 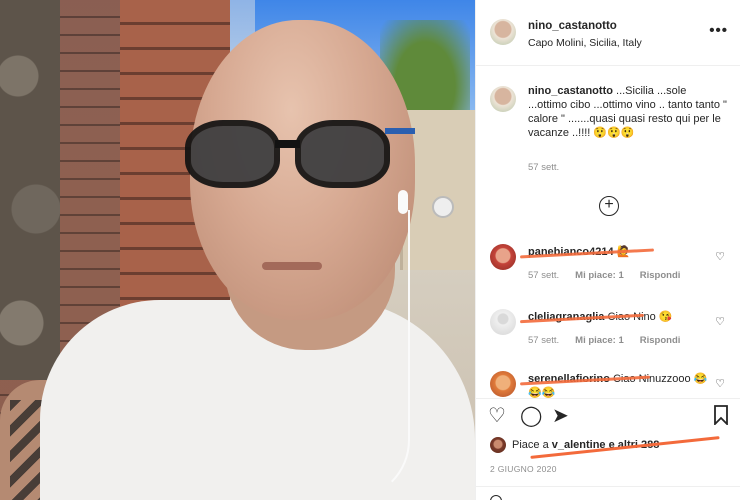 What do you see at coordinates (443, 207) in the screenshot?
I see `satellite-dish` at bounding box center [443, 207].